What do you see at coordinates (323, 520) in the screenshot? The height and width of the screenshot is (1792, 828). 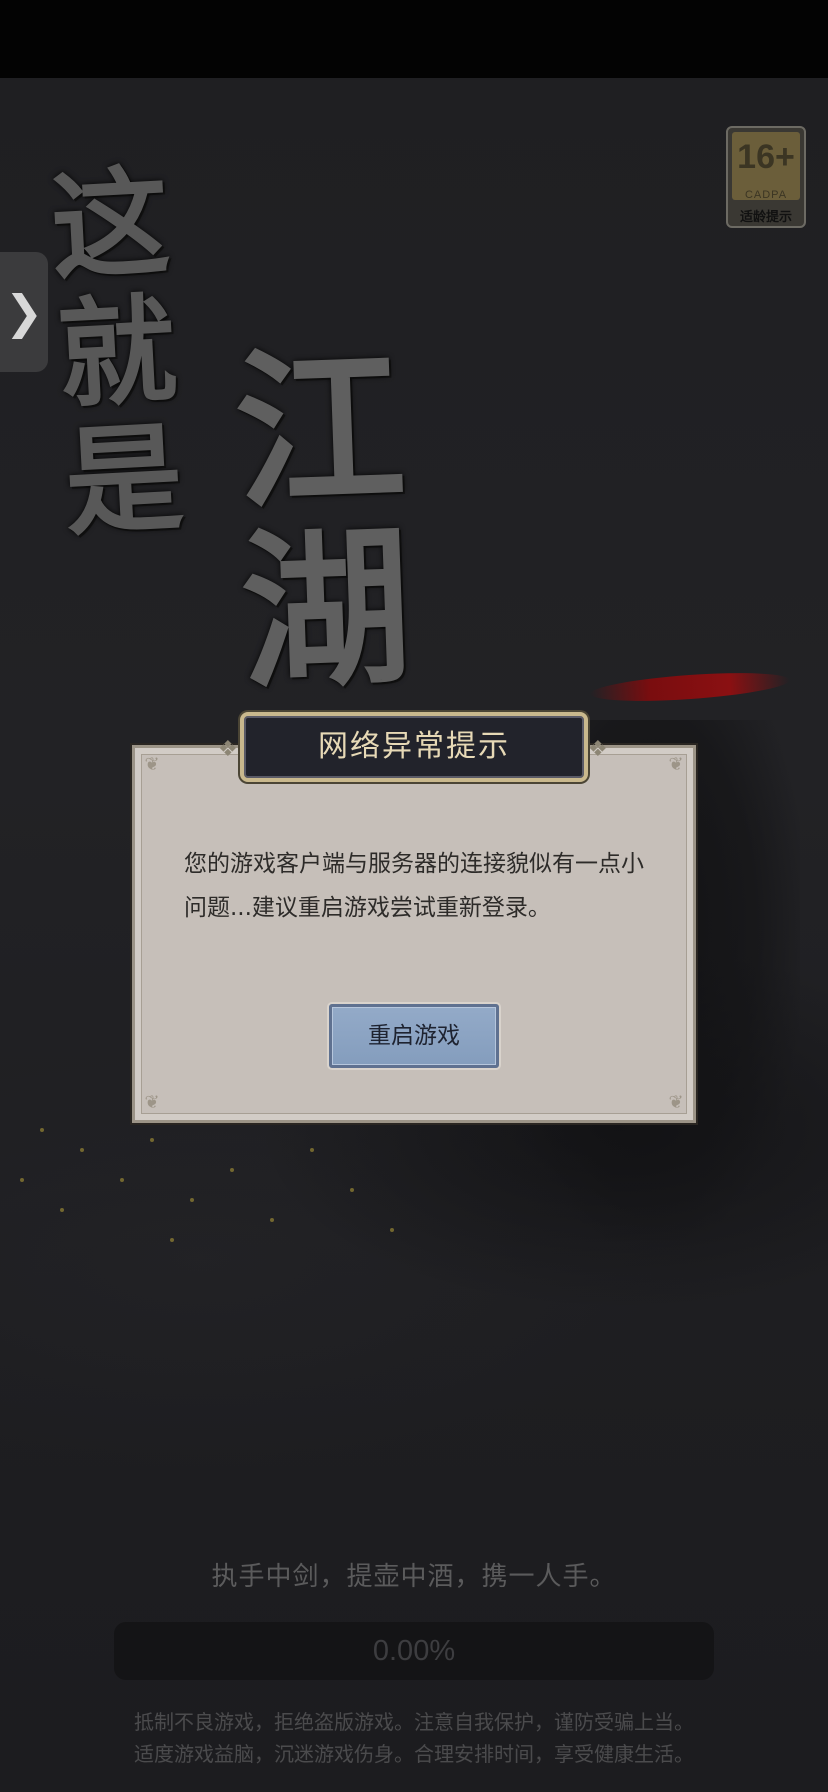 I see `calligraphy-title-part2: 江湖` at bounding box center [323, 520].